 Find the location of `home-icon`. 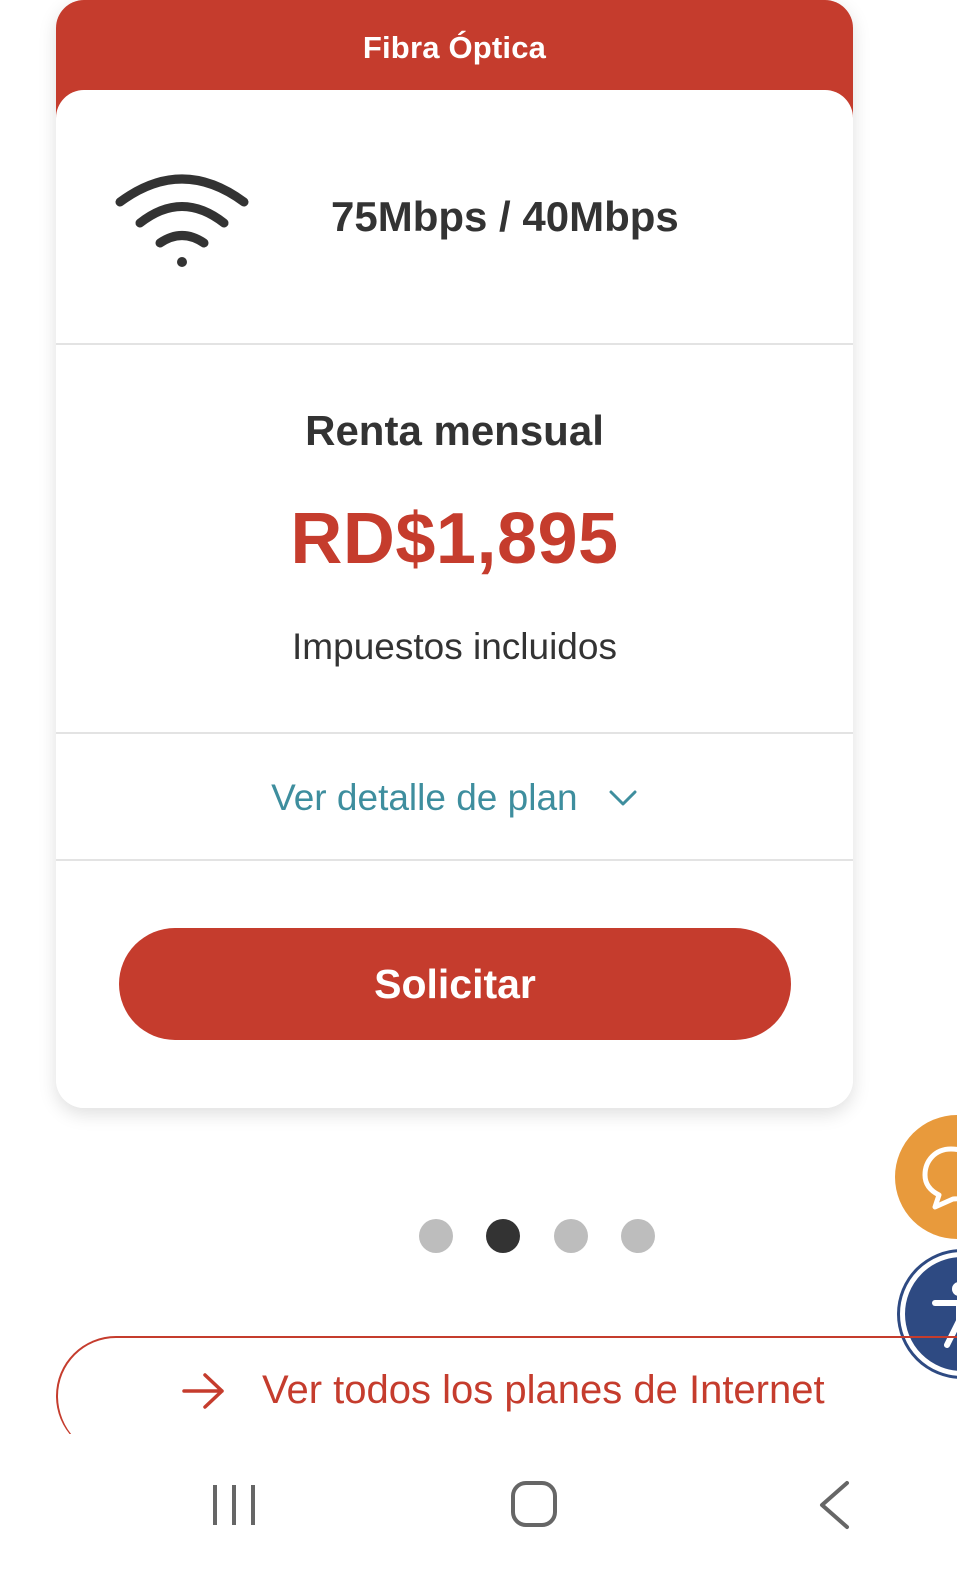

home-icon is located at coordinates (534, 1504).